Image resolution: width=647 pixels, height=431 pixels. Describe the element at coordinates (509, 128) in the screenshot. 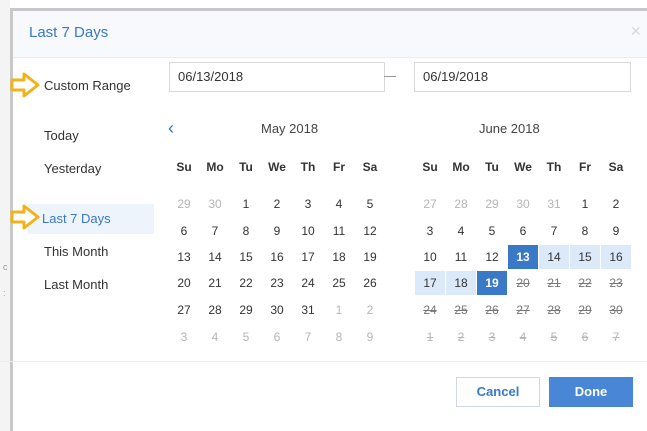

I see `calendar-title-june: June 2018` at that location.